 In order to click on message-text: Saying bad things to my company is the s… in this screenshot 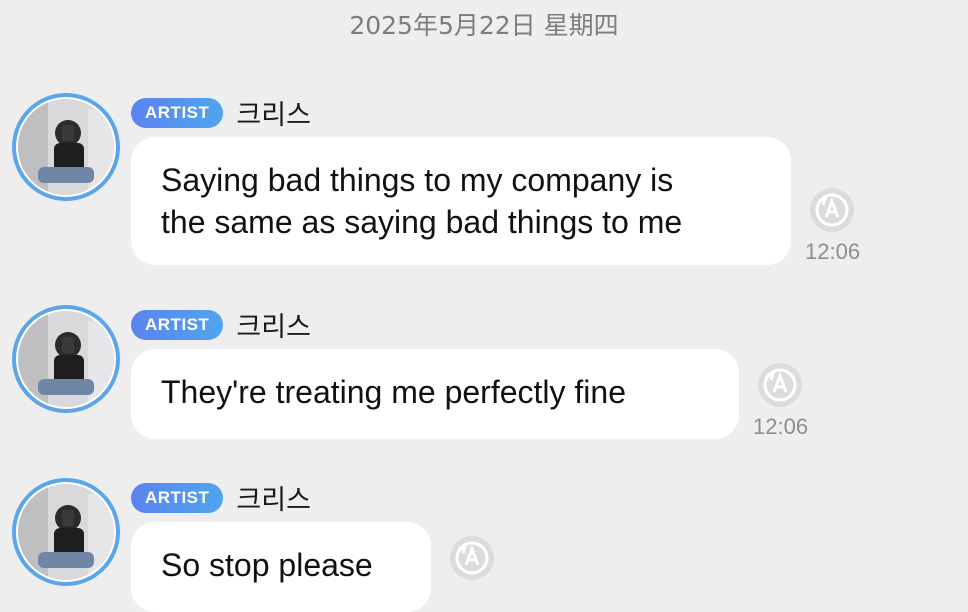, I will do `click(422, 201)`.